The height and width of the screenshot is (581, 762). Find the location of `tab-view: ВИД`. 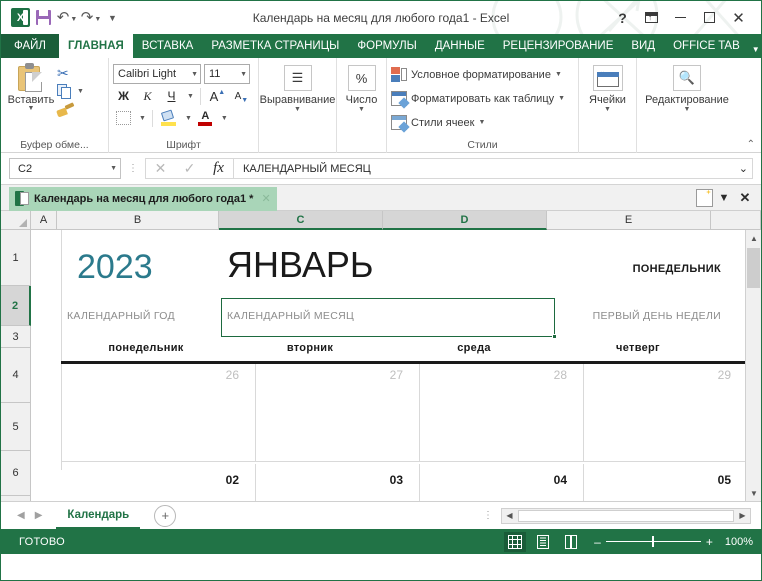

tab-view: ВИД is located at coordinates (643, 46).